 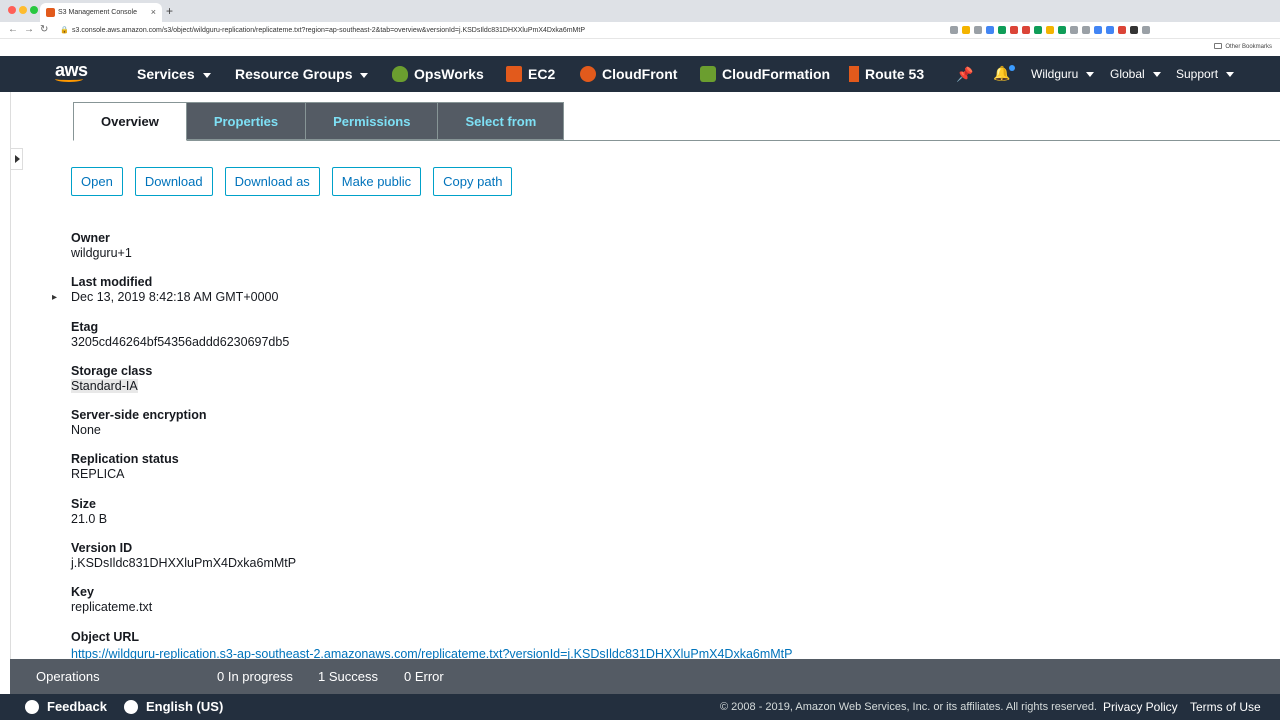 I want to click on ops-in-progress: 0 In progress, so click(x=255, y=676).